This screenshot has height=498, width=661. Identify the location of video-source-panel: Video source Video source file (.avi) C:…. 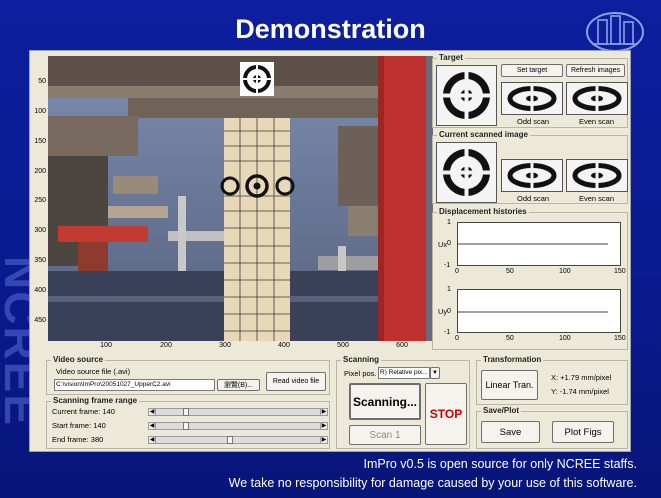
(188, 375).